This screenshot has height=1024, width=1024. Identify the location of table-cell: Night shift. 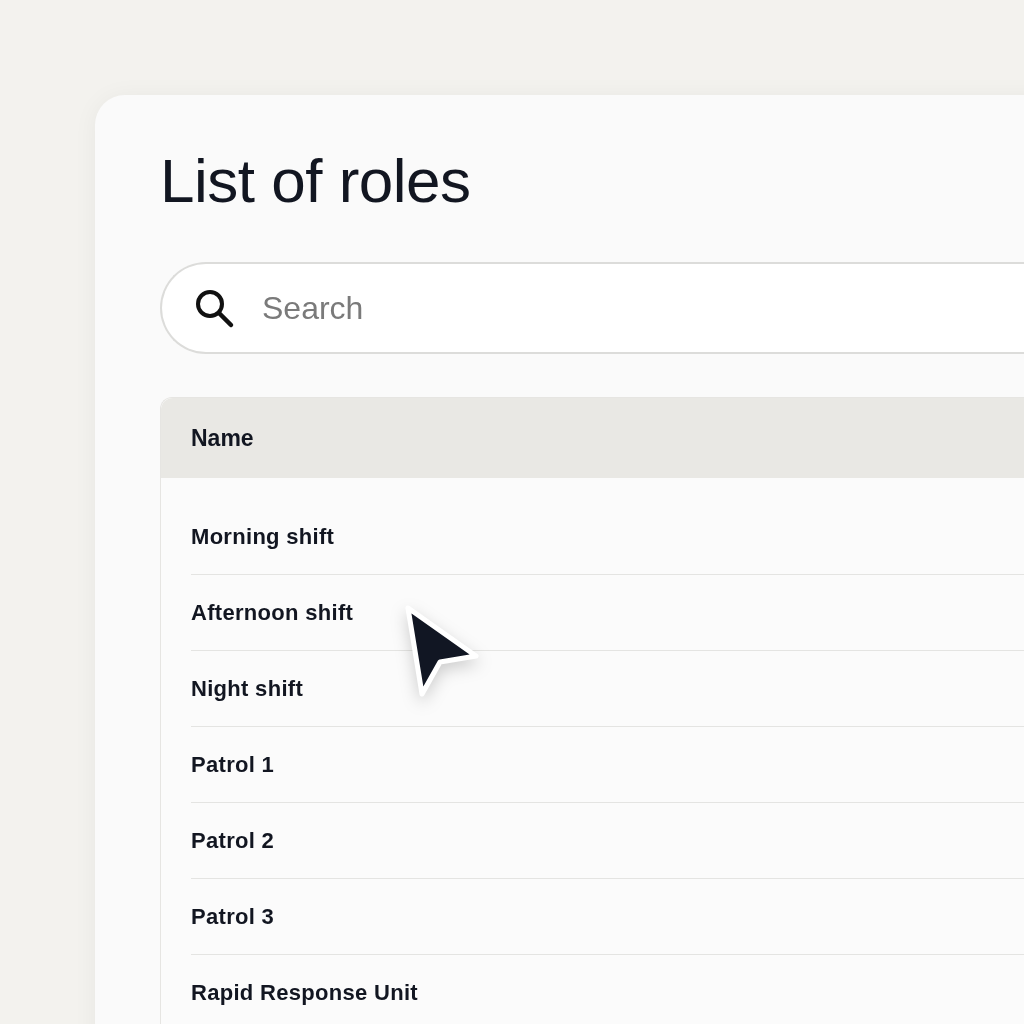
(247, 688).